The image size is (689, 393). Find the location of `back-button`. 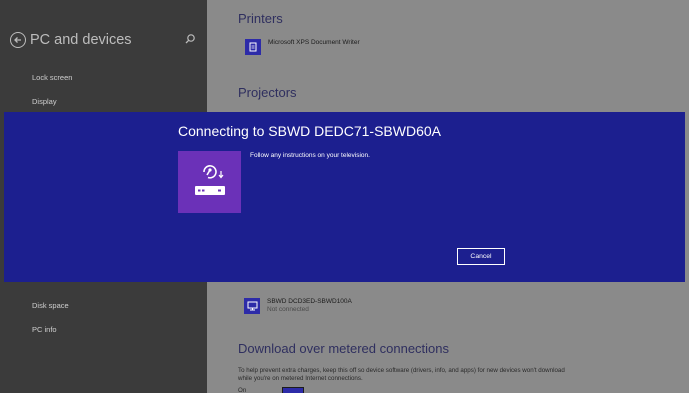

back-button is located at coordinates (18, 40).